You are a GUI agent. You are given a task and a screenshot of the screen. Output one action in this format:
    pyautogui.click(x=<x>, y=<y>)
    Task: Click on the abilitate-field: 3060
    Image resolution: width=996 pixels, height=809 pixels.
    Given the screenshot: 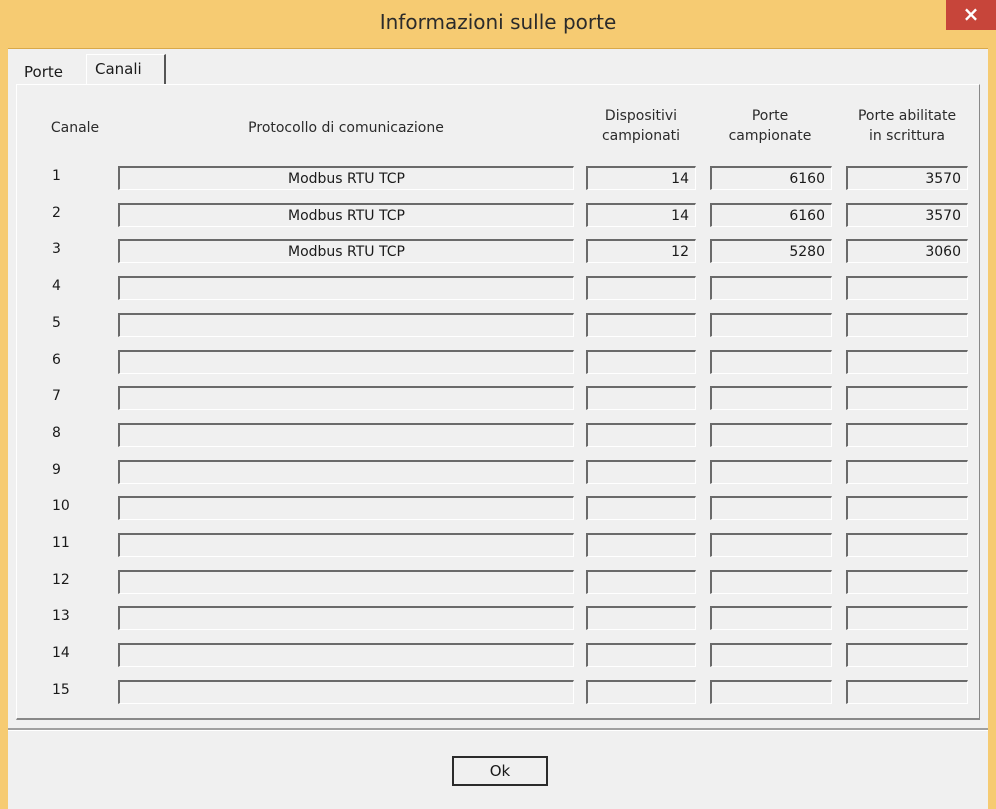 What is the action you would take?
    pyautogui.click(x=907, y=251)
    